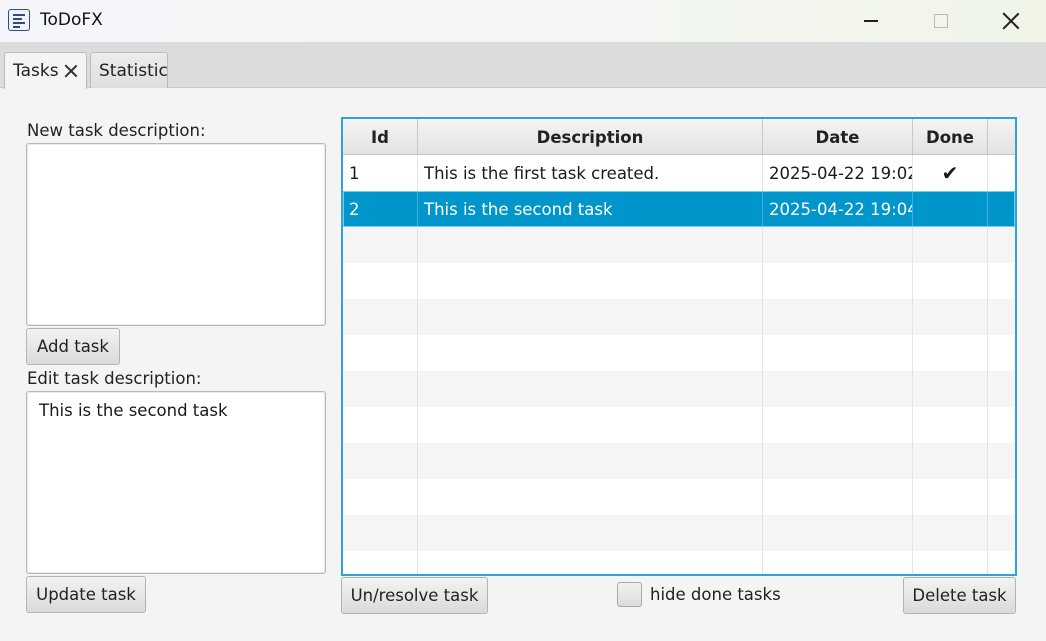 The height and width of the screenshot is (641, 1046). I want to click on hide-done-label: hide done tasks, so click(715, 594).